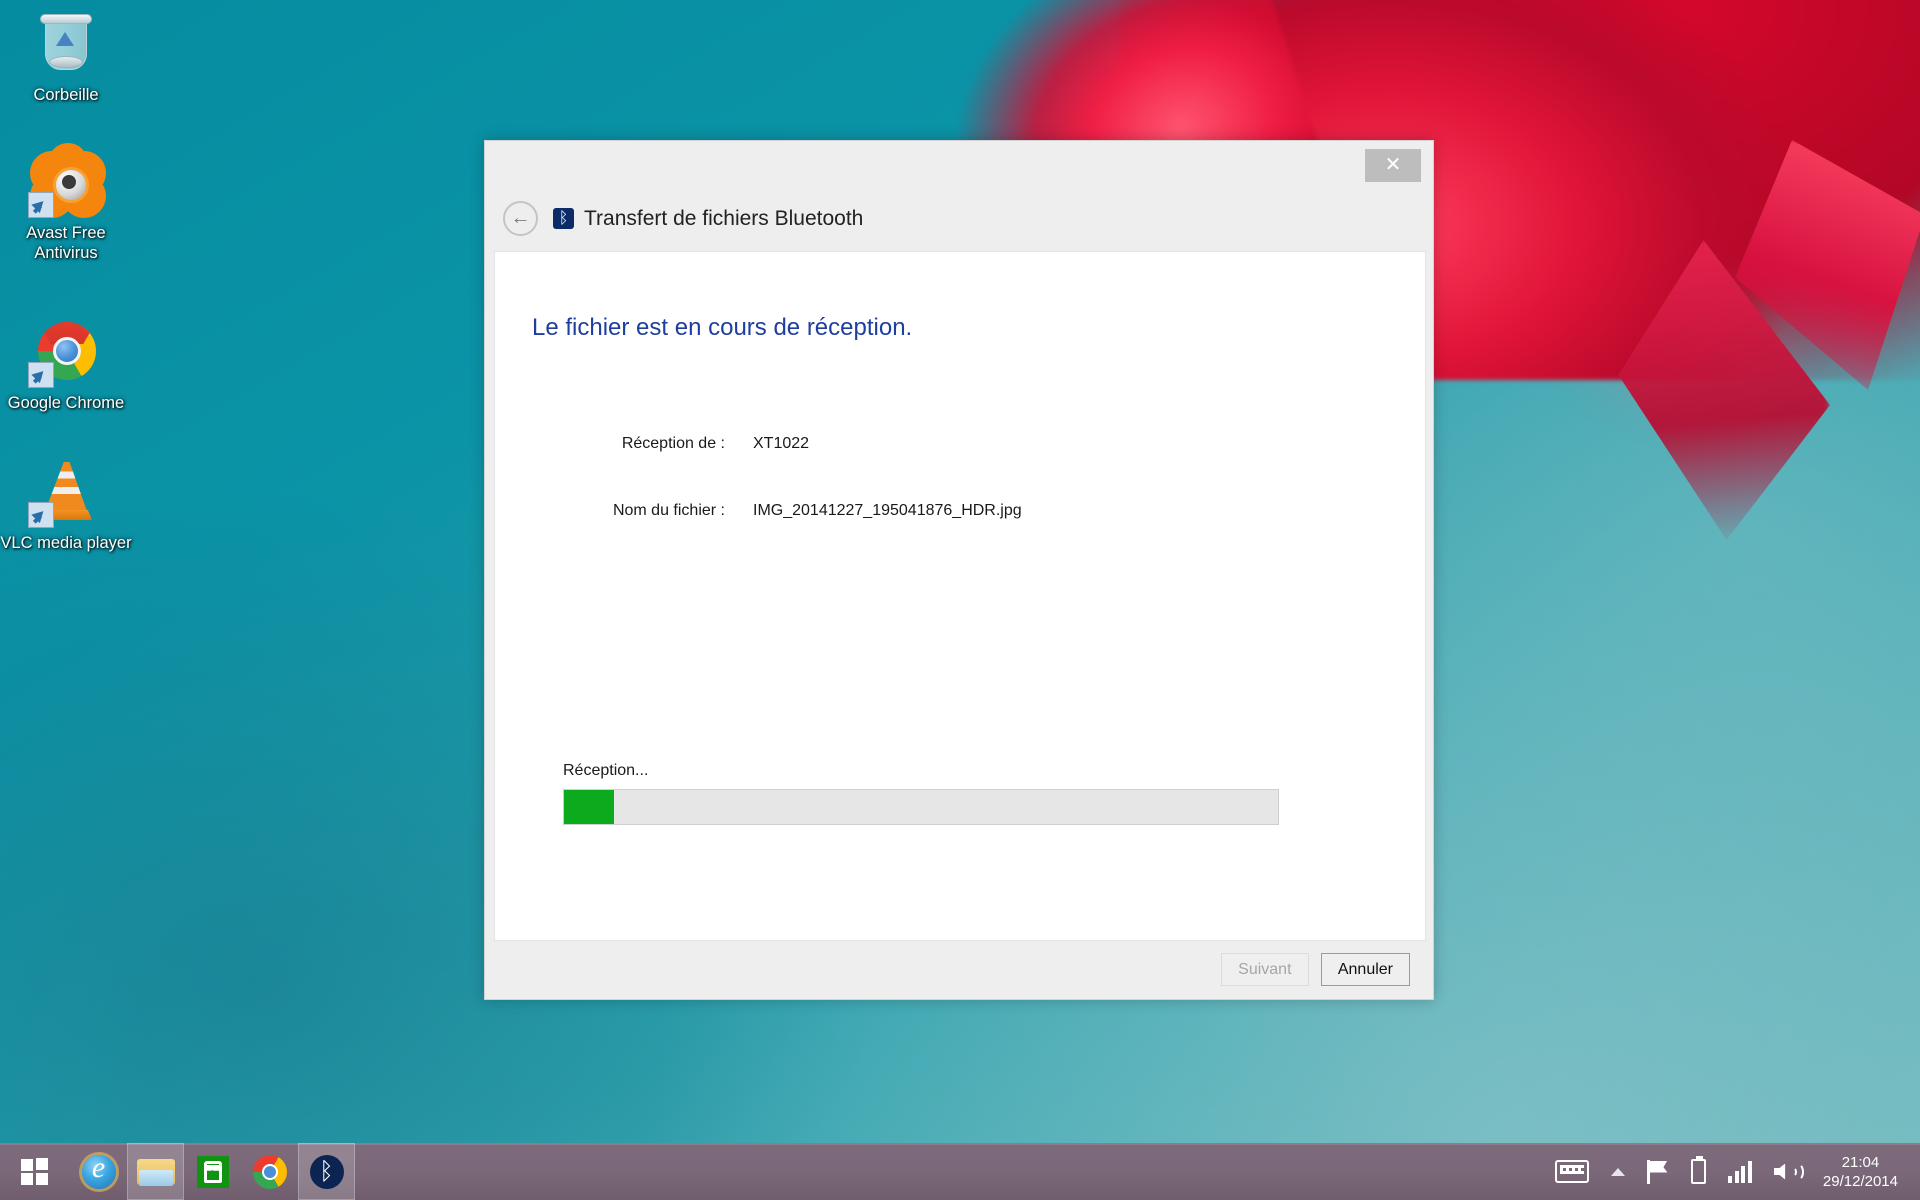  I want to click on taskbar: ᛒ 21:04, so click(960, 1171).